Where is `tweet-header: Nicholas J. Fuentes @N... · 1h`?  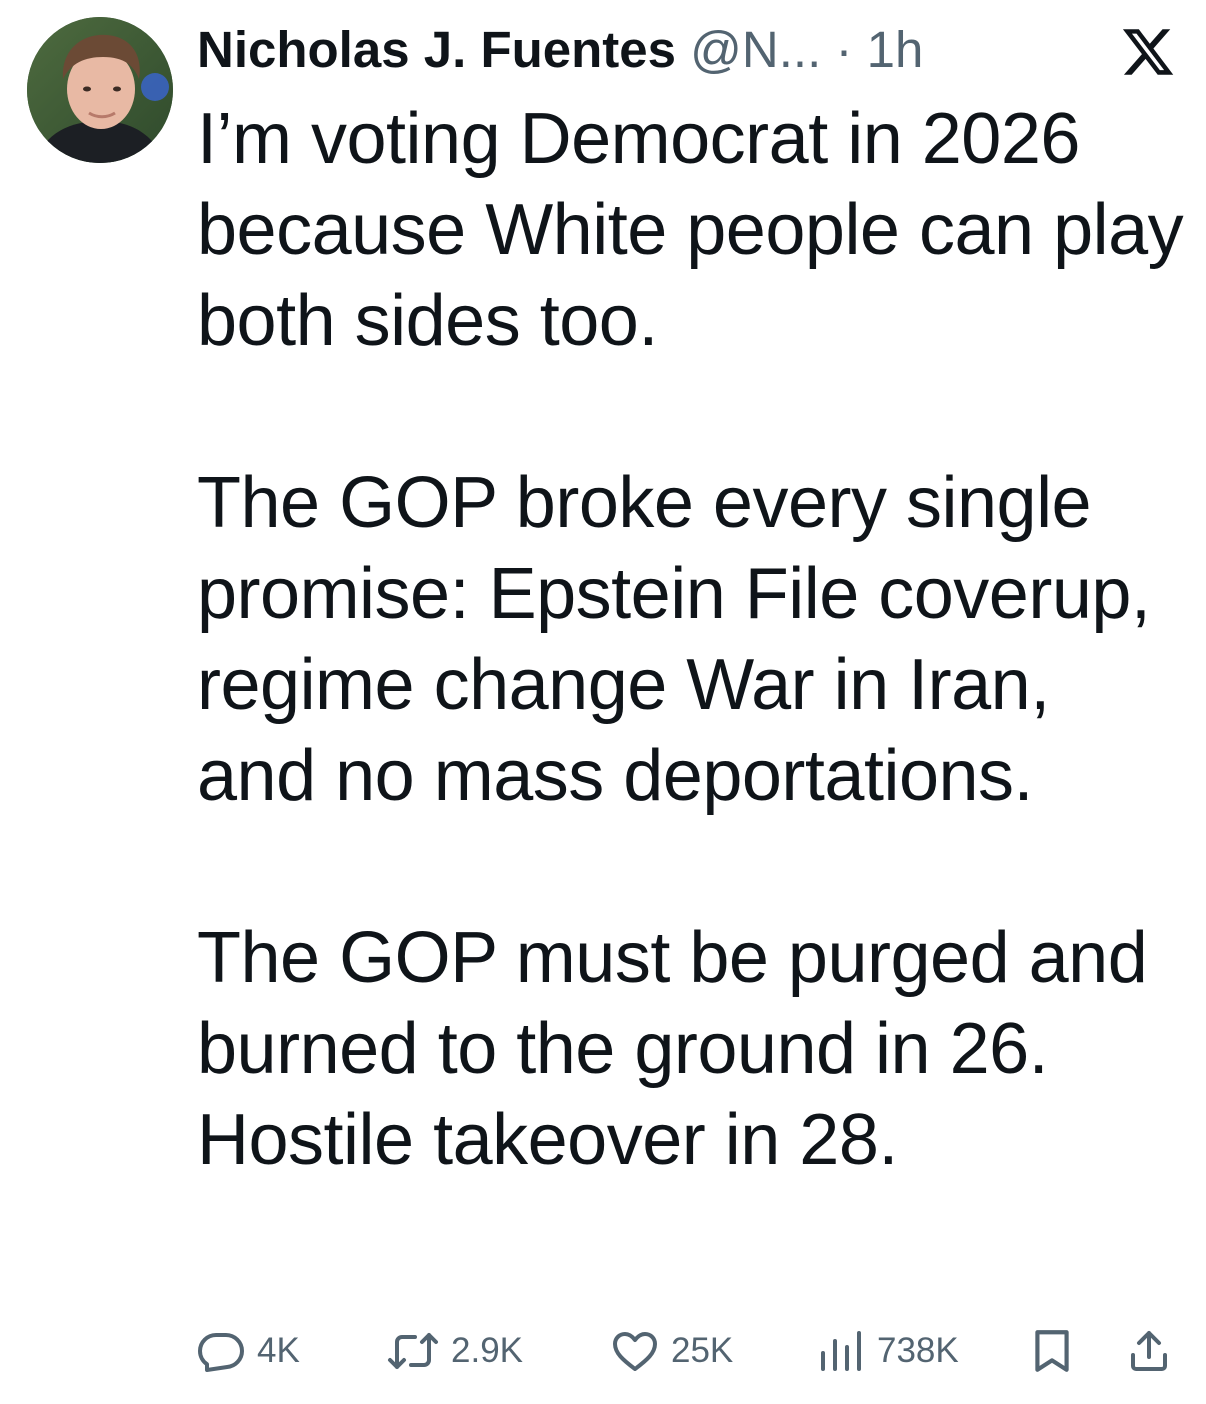
tweet-header: Nicholas J. Fuentes @N... · 1h is located at coordinates (677, 50).